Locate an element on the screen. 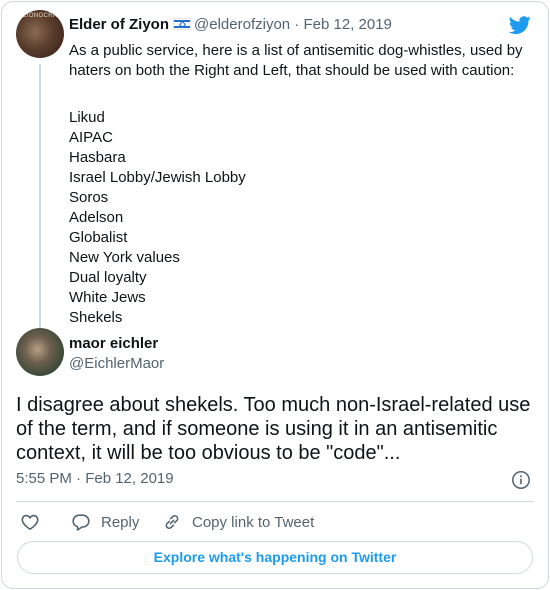  list-item: Shekels is located at coordinates (96, 317).